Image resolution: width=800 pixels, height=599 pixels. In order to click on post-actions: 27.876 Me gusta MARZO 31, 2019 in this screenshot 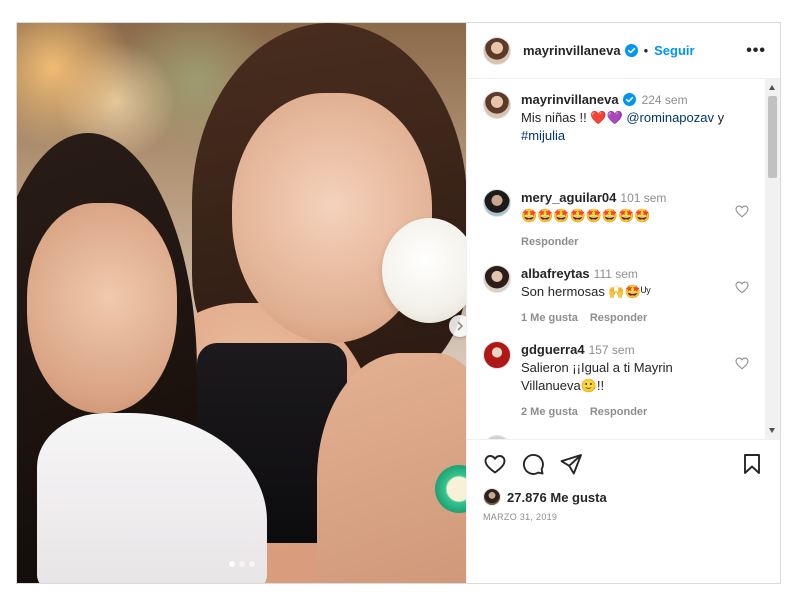, I will do `click(623, 480)`.